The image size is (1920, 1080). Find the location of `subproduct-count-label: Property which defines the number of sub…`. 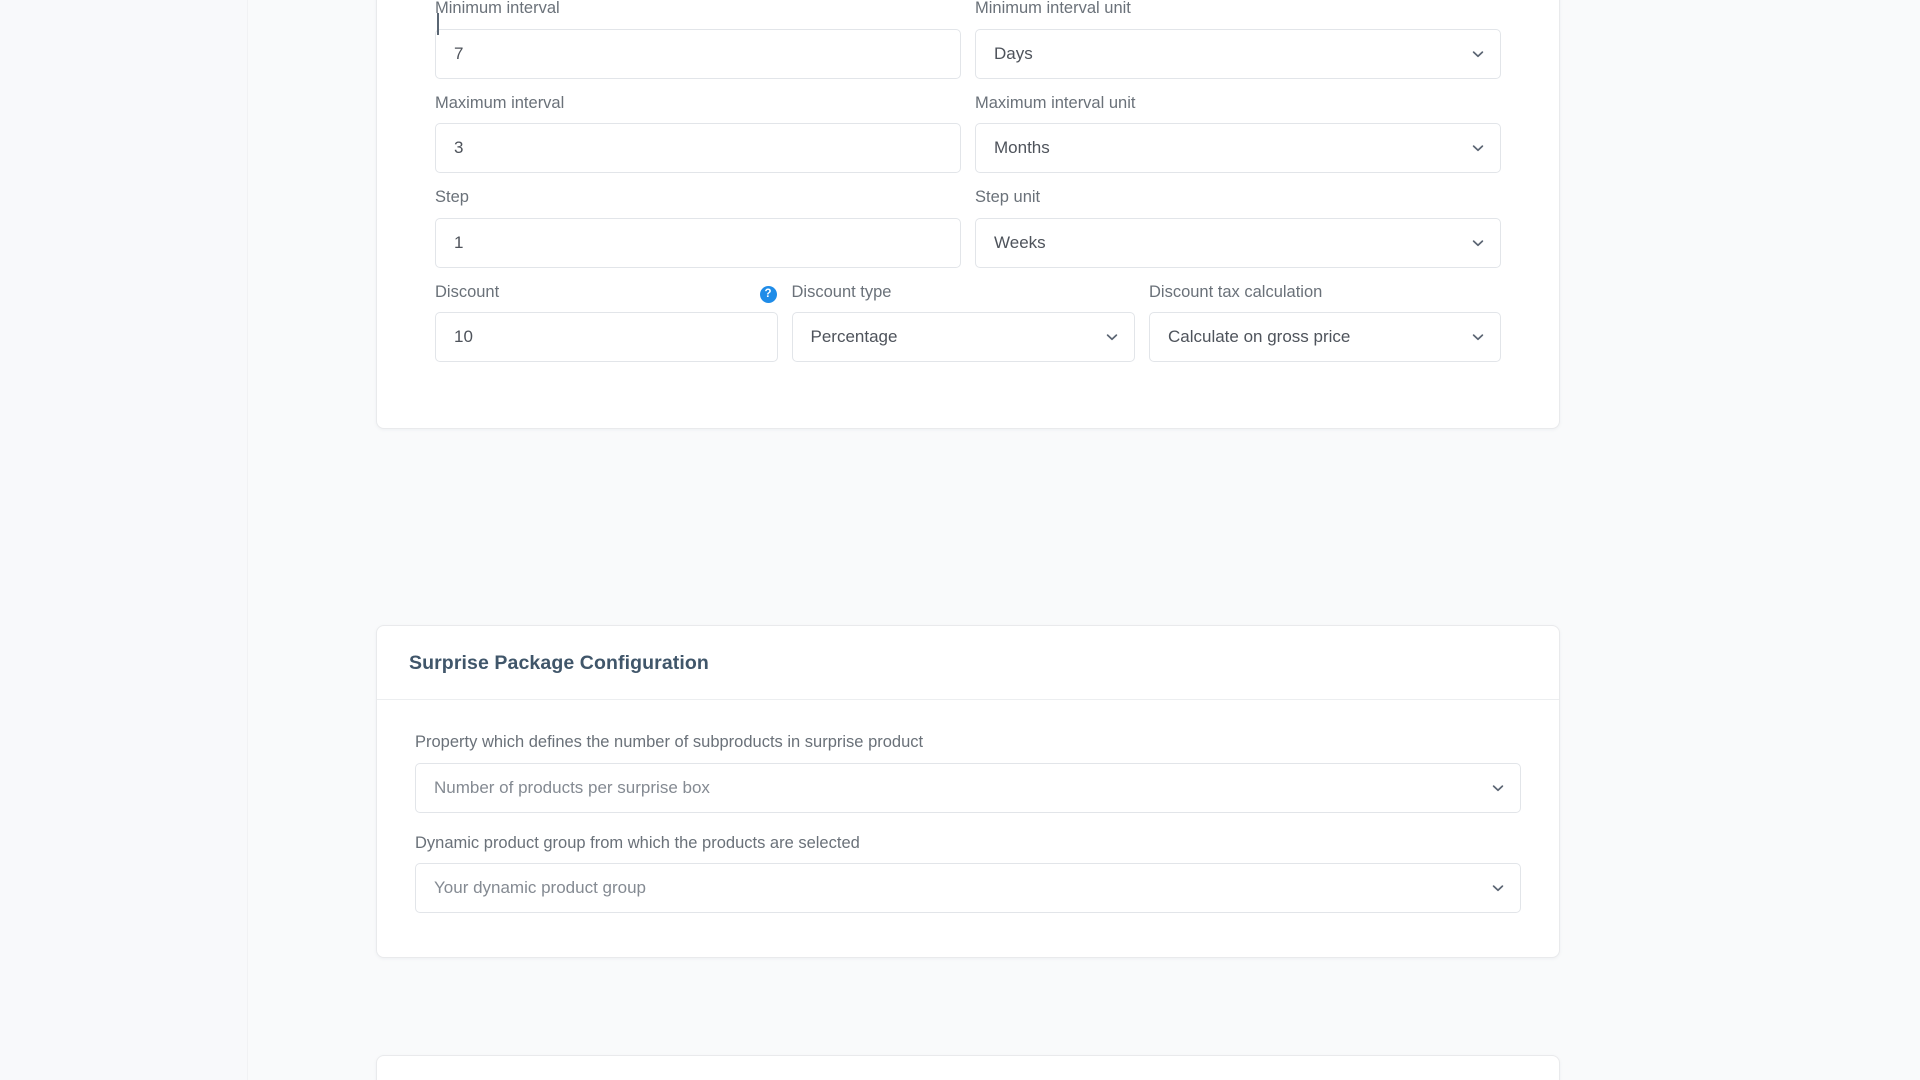

subproduct-count-label: Property which defines the number of sub… is located at coordinates (669, 742).